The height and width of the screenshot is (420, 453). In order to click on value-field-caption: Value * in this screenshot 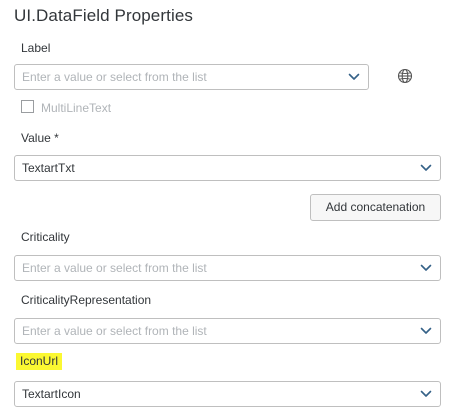, I will do `click(40, 138)`.